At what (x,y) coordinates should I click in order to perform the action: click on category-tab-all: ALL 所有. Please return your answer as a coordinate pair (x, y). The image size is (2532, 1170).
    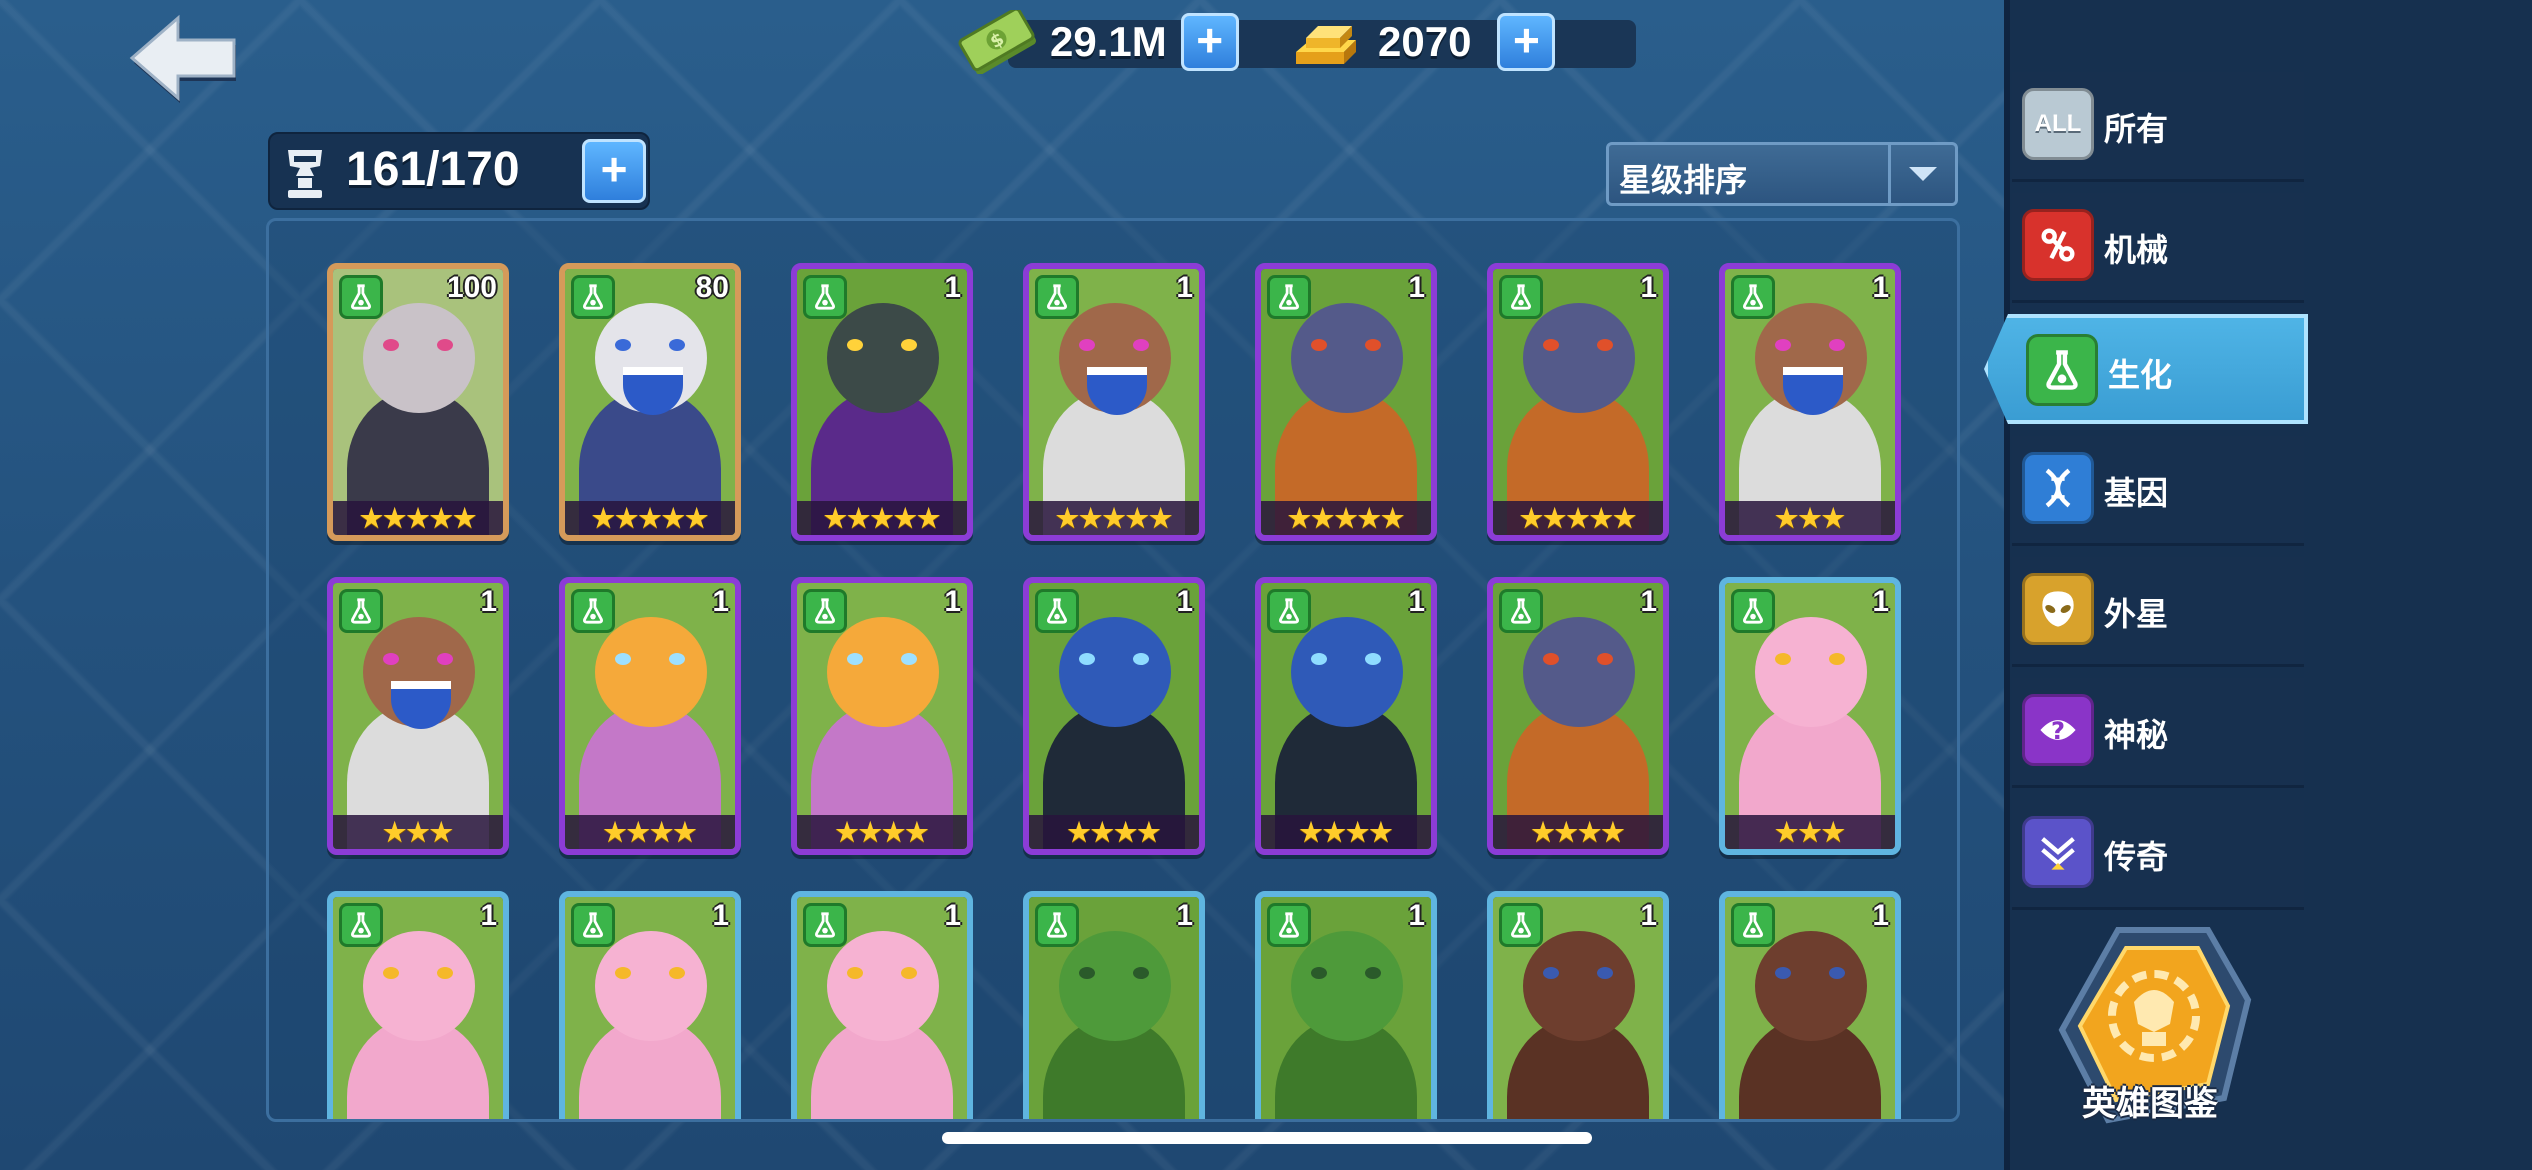
    Looking at the image, I should click on (2158, 127).